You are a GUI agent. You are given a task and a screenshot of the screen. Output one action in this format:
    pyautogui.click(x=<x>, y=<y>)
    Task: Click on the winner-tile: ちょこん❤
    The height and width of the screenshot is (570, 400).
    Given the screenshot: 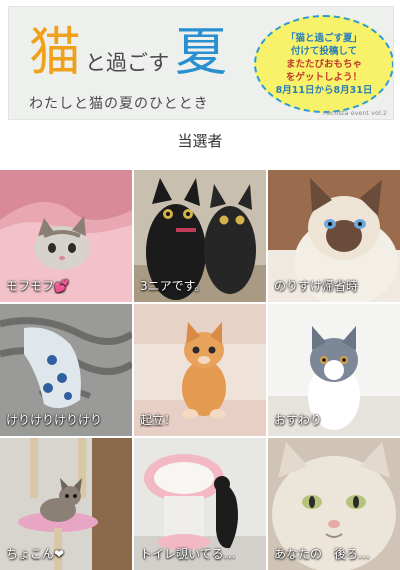 What is the action you would take?
    pyautogui.click(x=66, y=504)
    